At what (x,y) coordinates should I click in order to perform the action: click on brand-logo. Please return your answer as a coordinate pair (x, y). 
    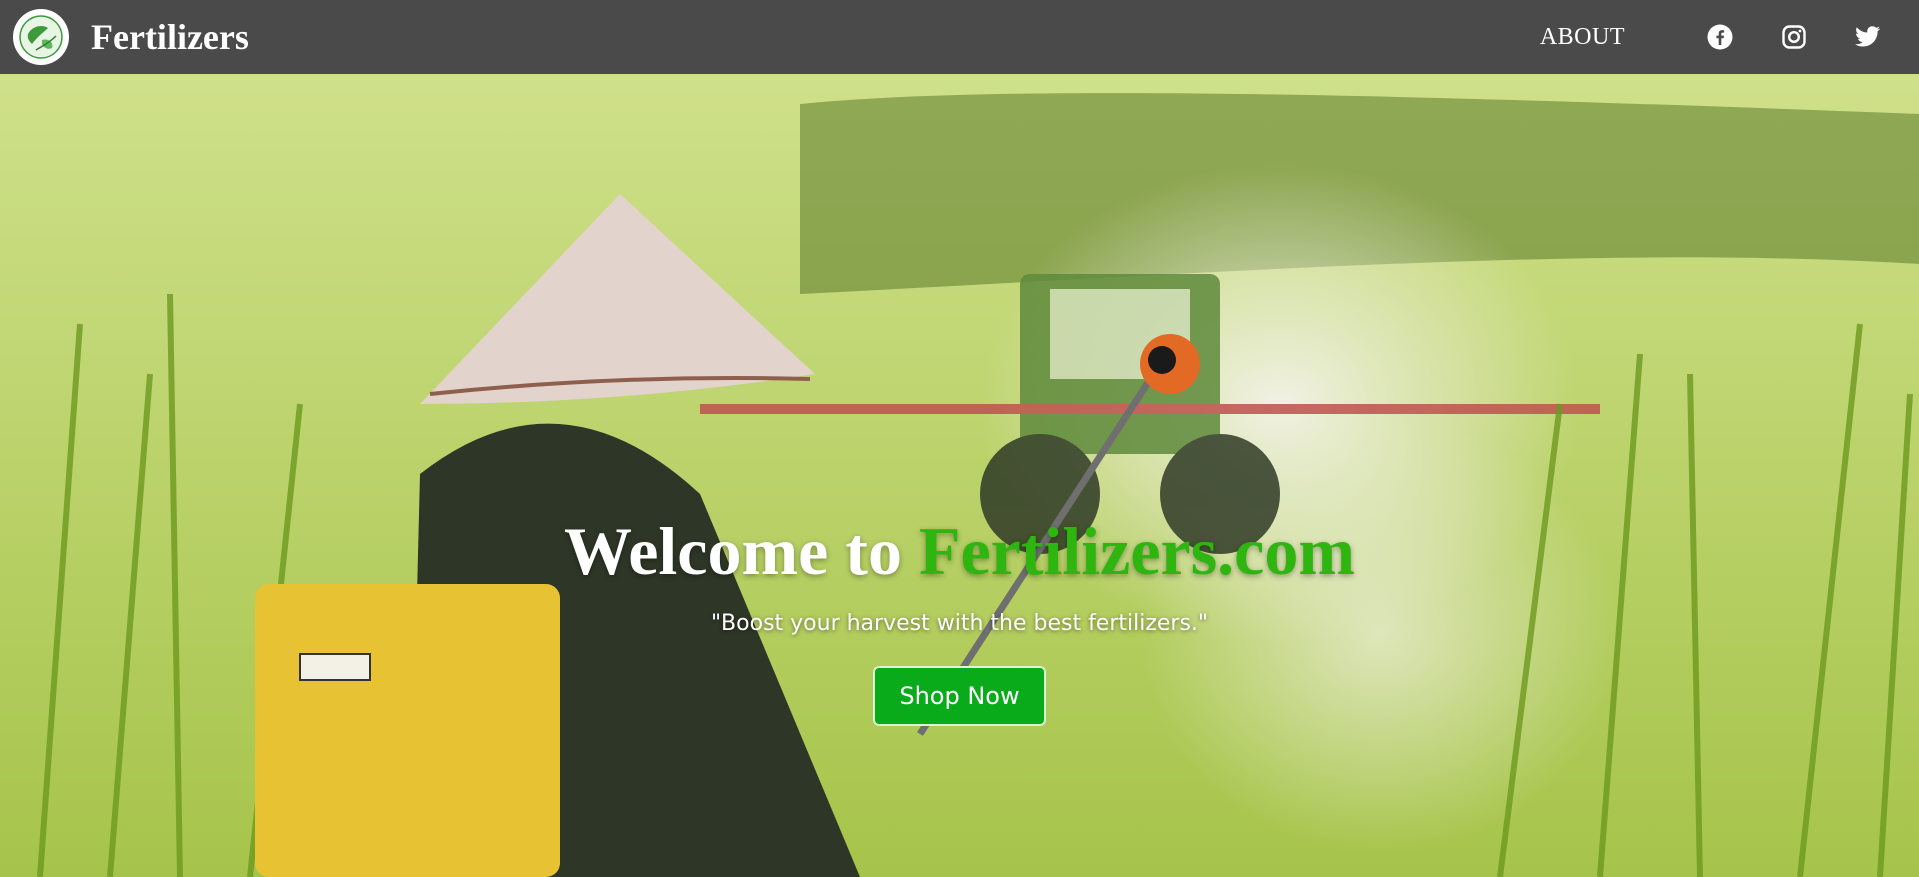
    Looking at the image, I should click on (41, 37).